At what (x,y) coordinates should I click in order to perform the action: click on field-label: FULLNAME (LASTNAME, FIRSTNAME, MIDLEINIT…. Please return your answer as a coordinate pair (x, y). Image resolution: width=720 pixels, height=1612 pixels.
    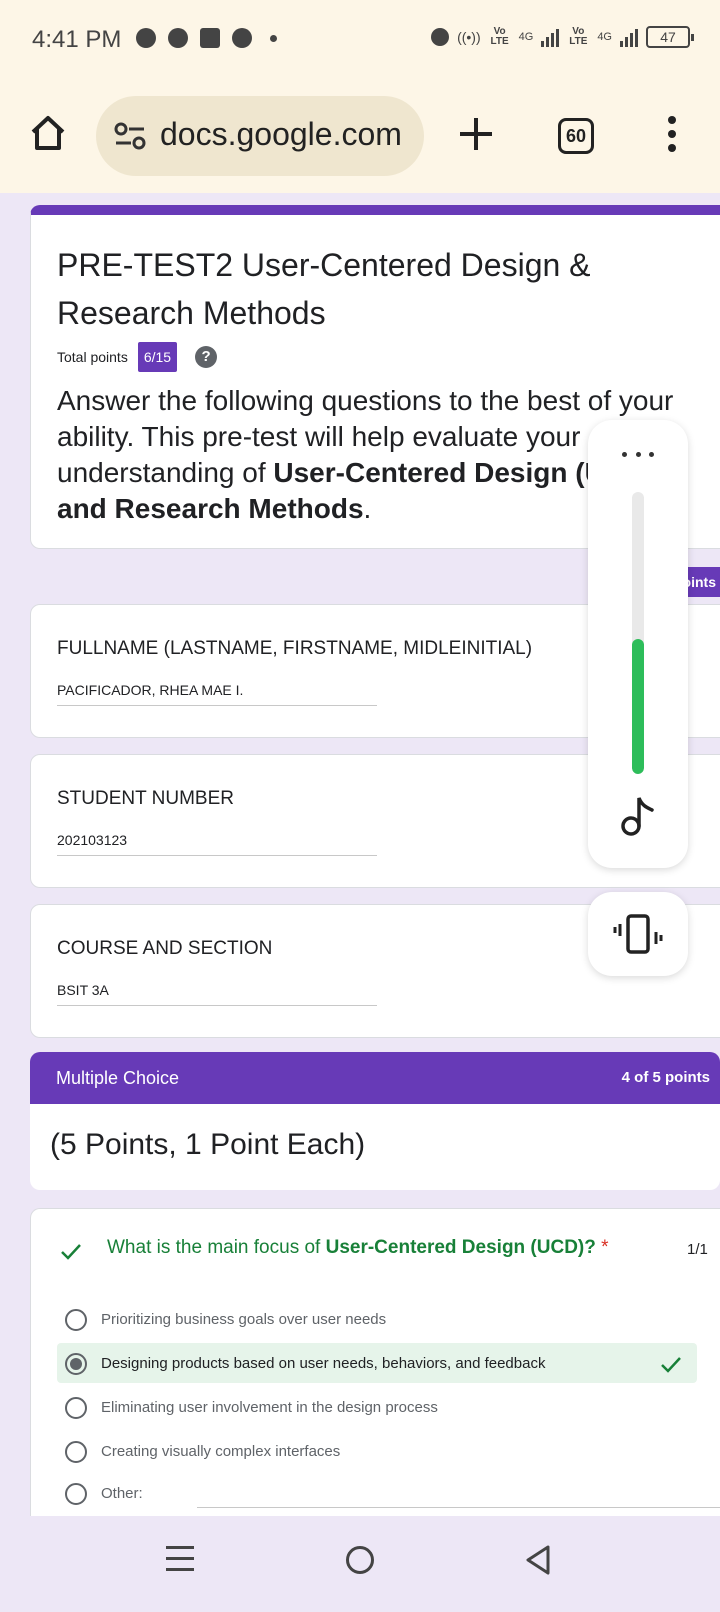
    Looking at the image, I should click on (295, 648).